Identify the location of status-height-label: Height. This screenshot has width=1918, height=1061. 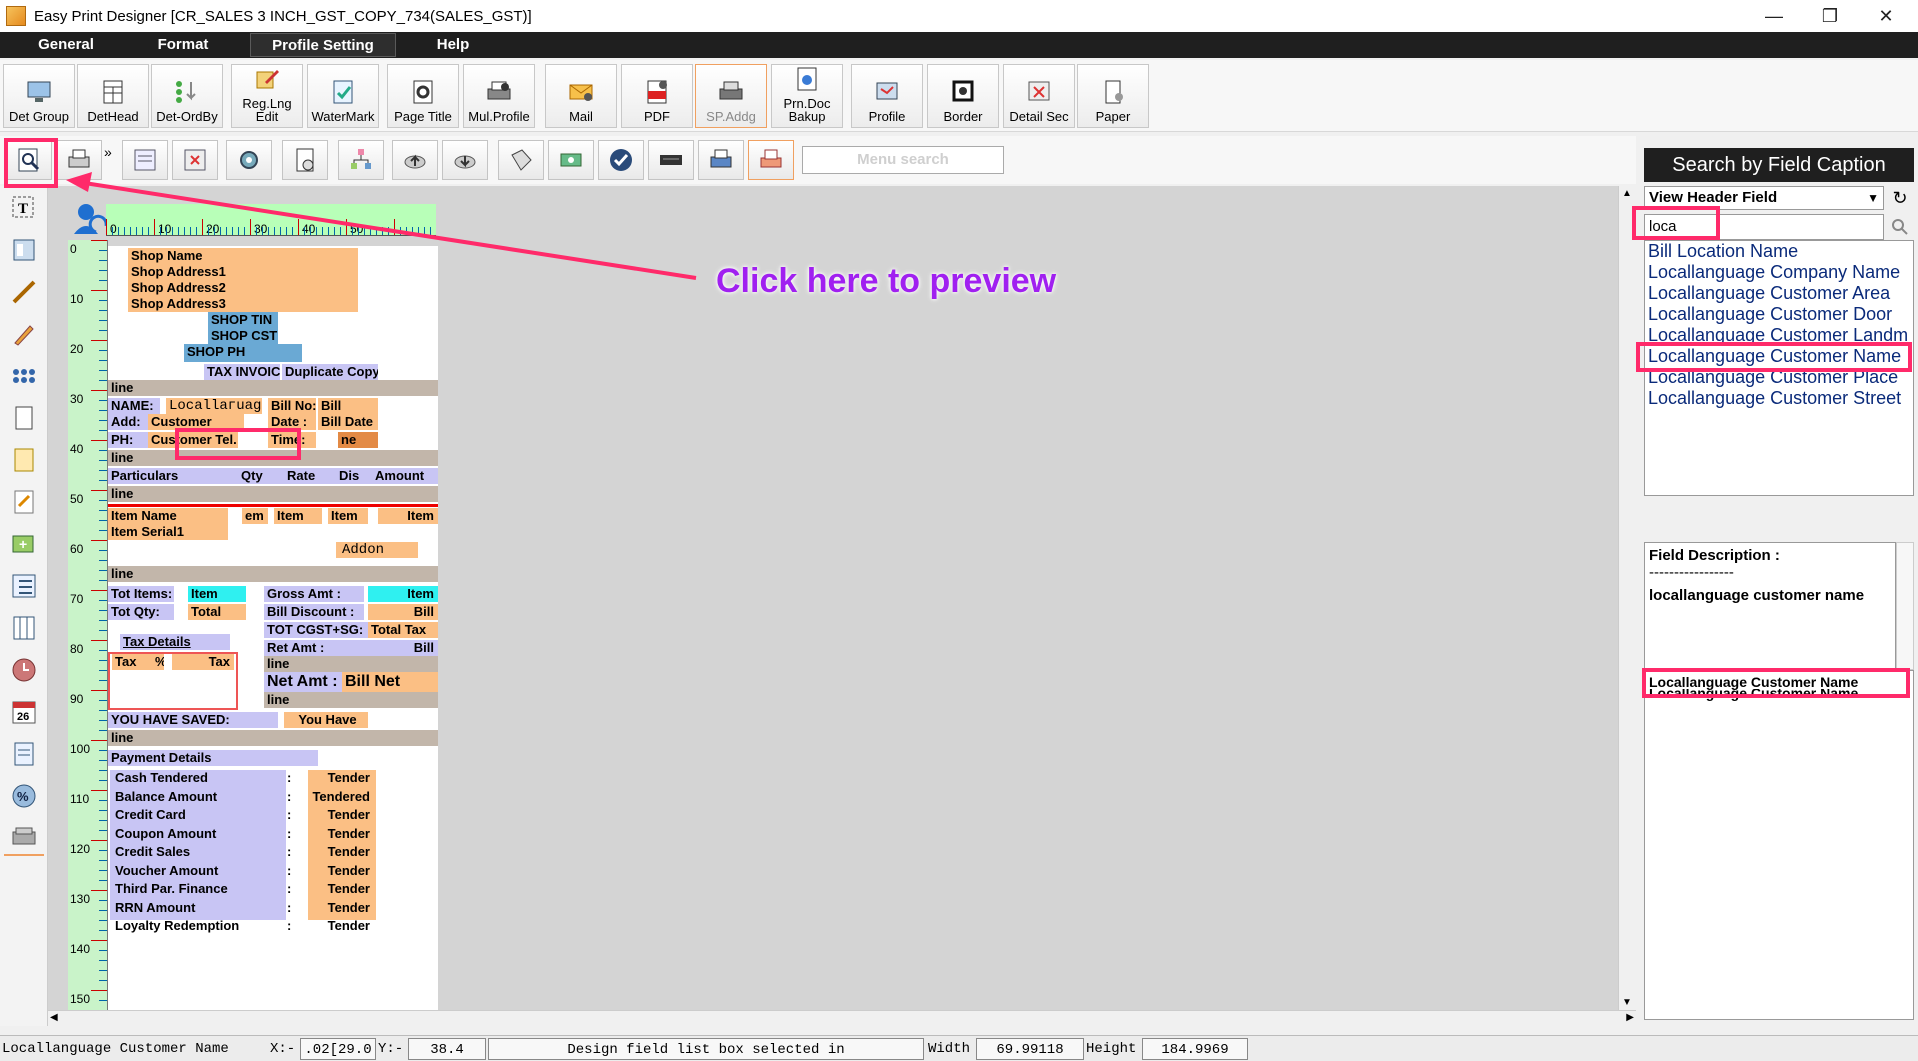
(1111, 1049).